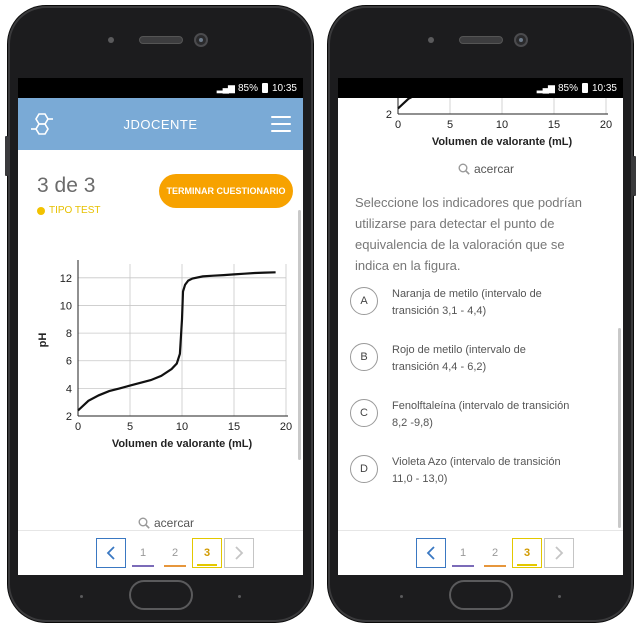 This screenshot has width=638, height=627. What do you see at coordinates (468, 202) in the screenshot?
I see `question-line: Seleccione los indicadores que podrían` at bounding box center [468, 202].